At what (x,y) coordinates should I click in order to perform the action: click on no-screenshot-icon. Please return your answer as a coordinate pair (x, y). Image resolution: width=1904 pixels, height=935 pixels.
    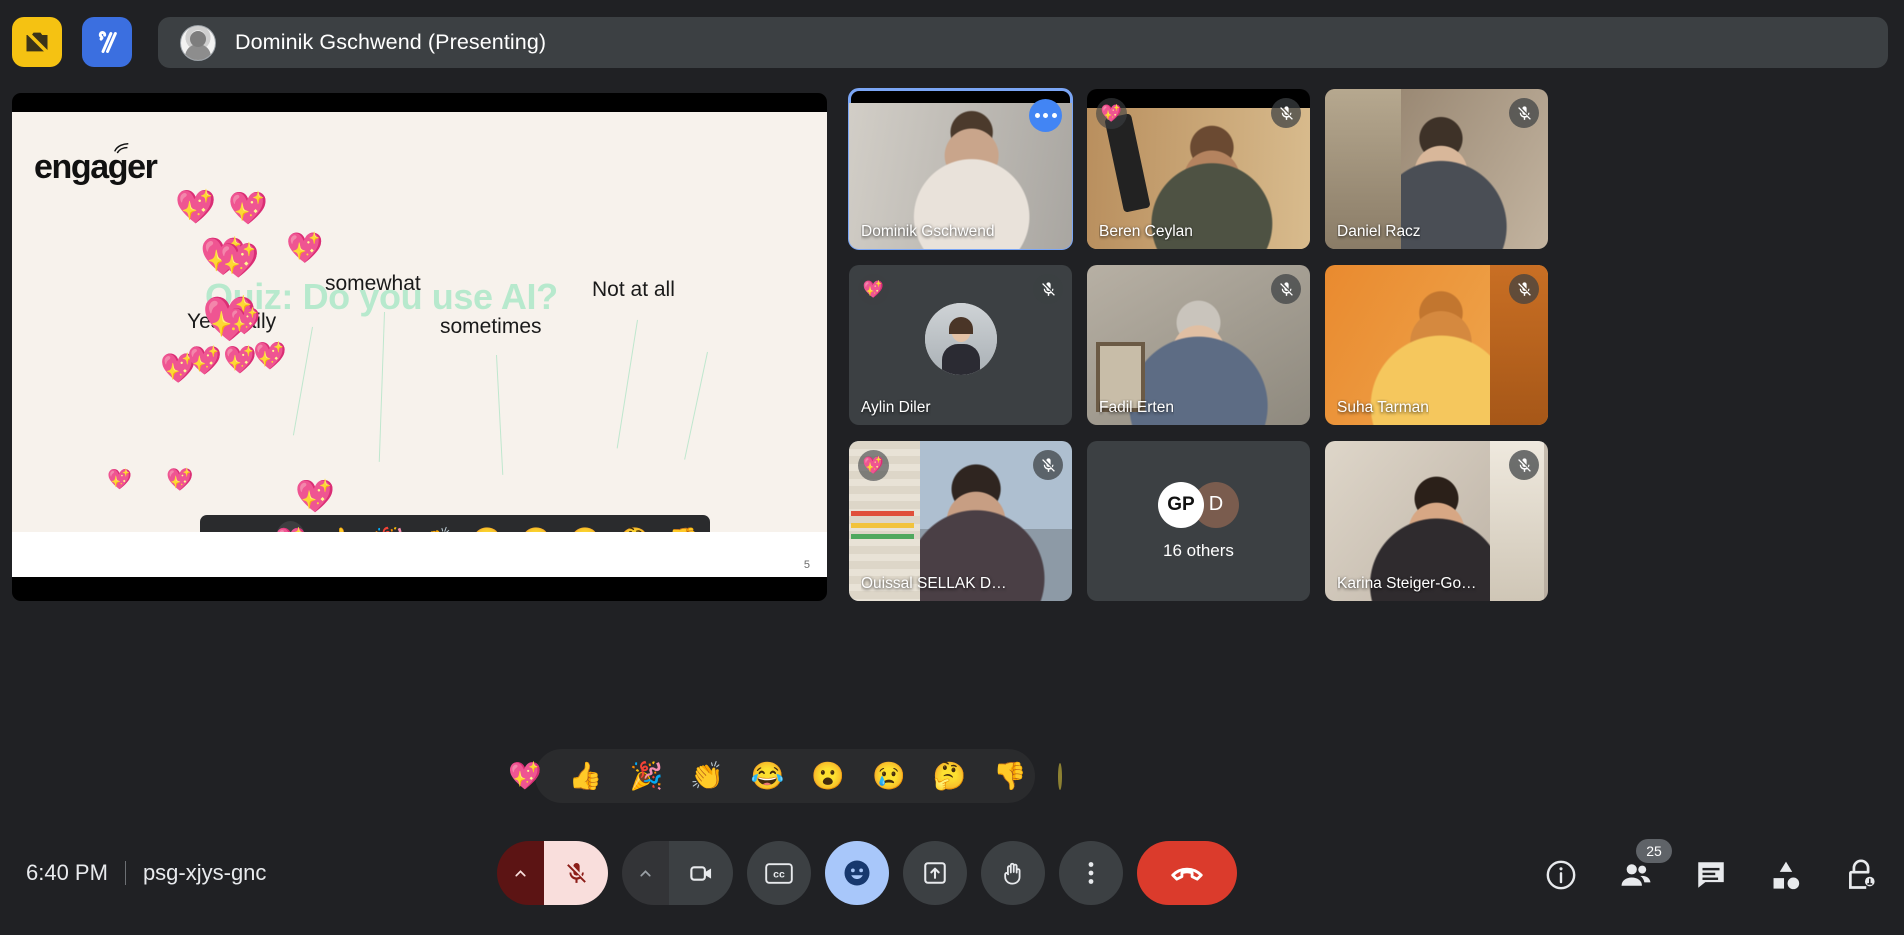
    Looking at the image, I should click on (37, 42).